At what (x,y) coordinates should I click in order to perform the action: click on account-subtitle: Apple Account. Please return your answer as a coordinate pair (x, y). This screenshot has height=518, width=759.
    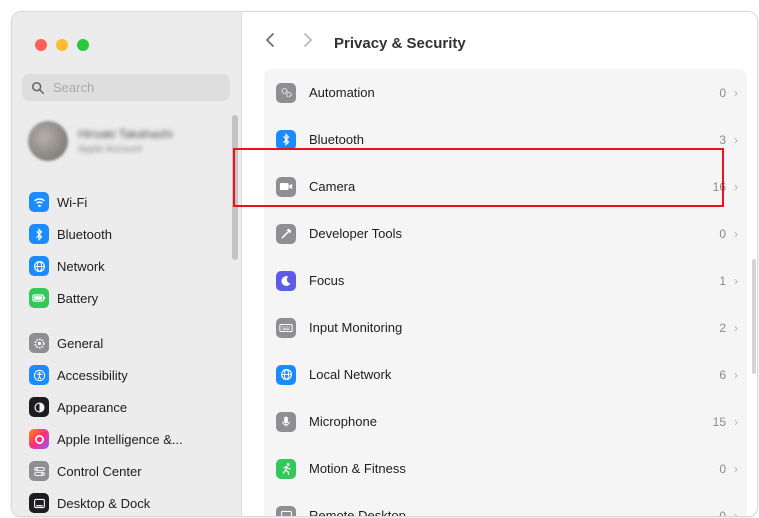
    Looking at the image, I should click on (110, 149).